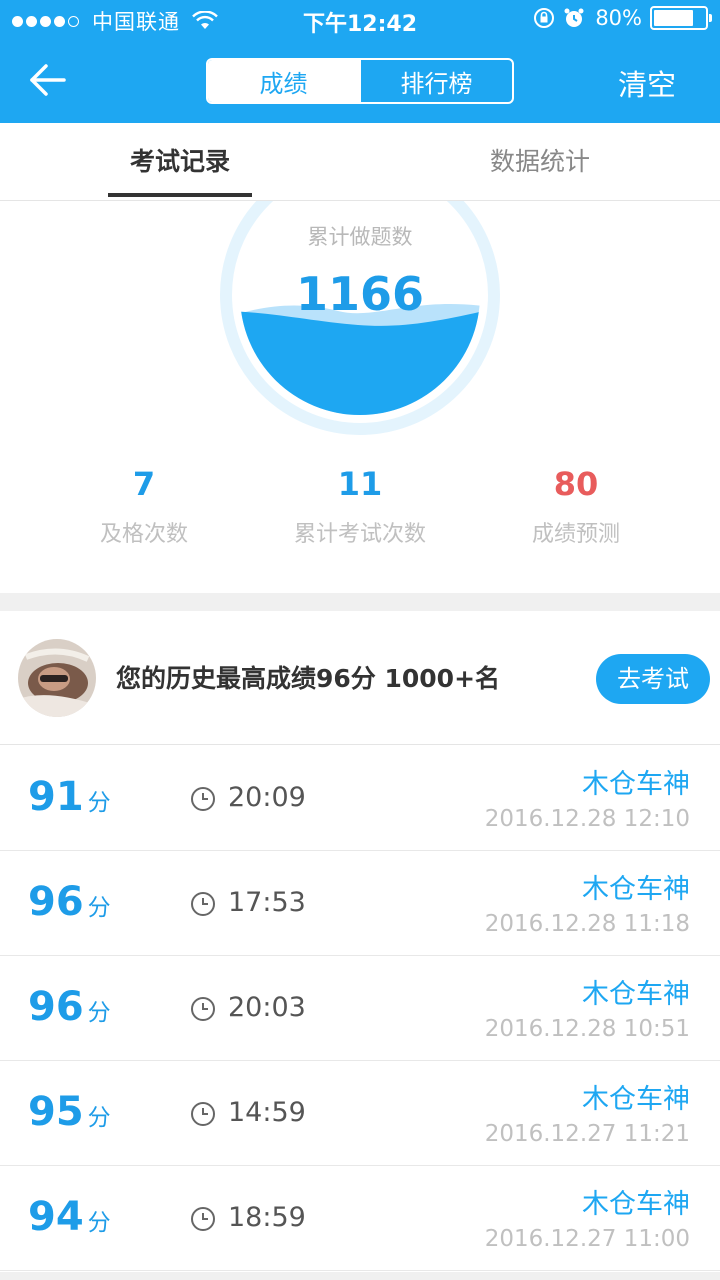 This screenshot has height=1280, width=720. What do you see at coordinates (360, 602) in the screenshot?
I see `section-divider` at bounding box center [360, 602].